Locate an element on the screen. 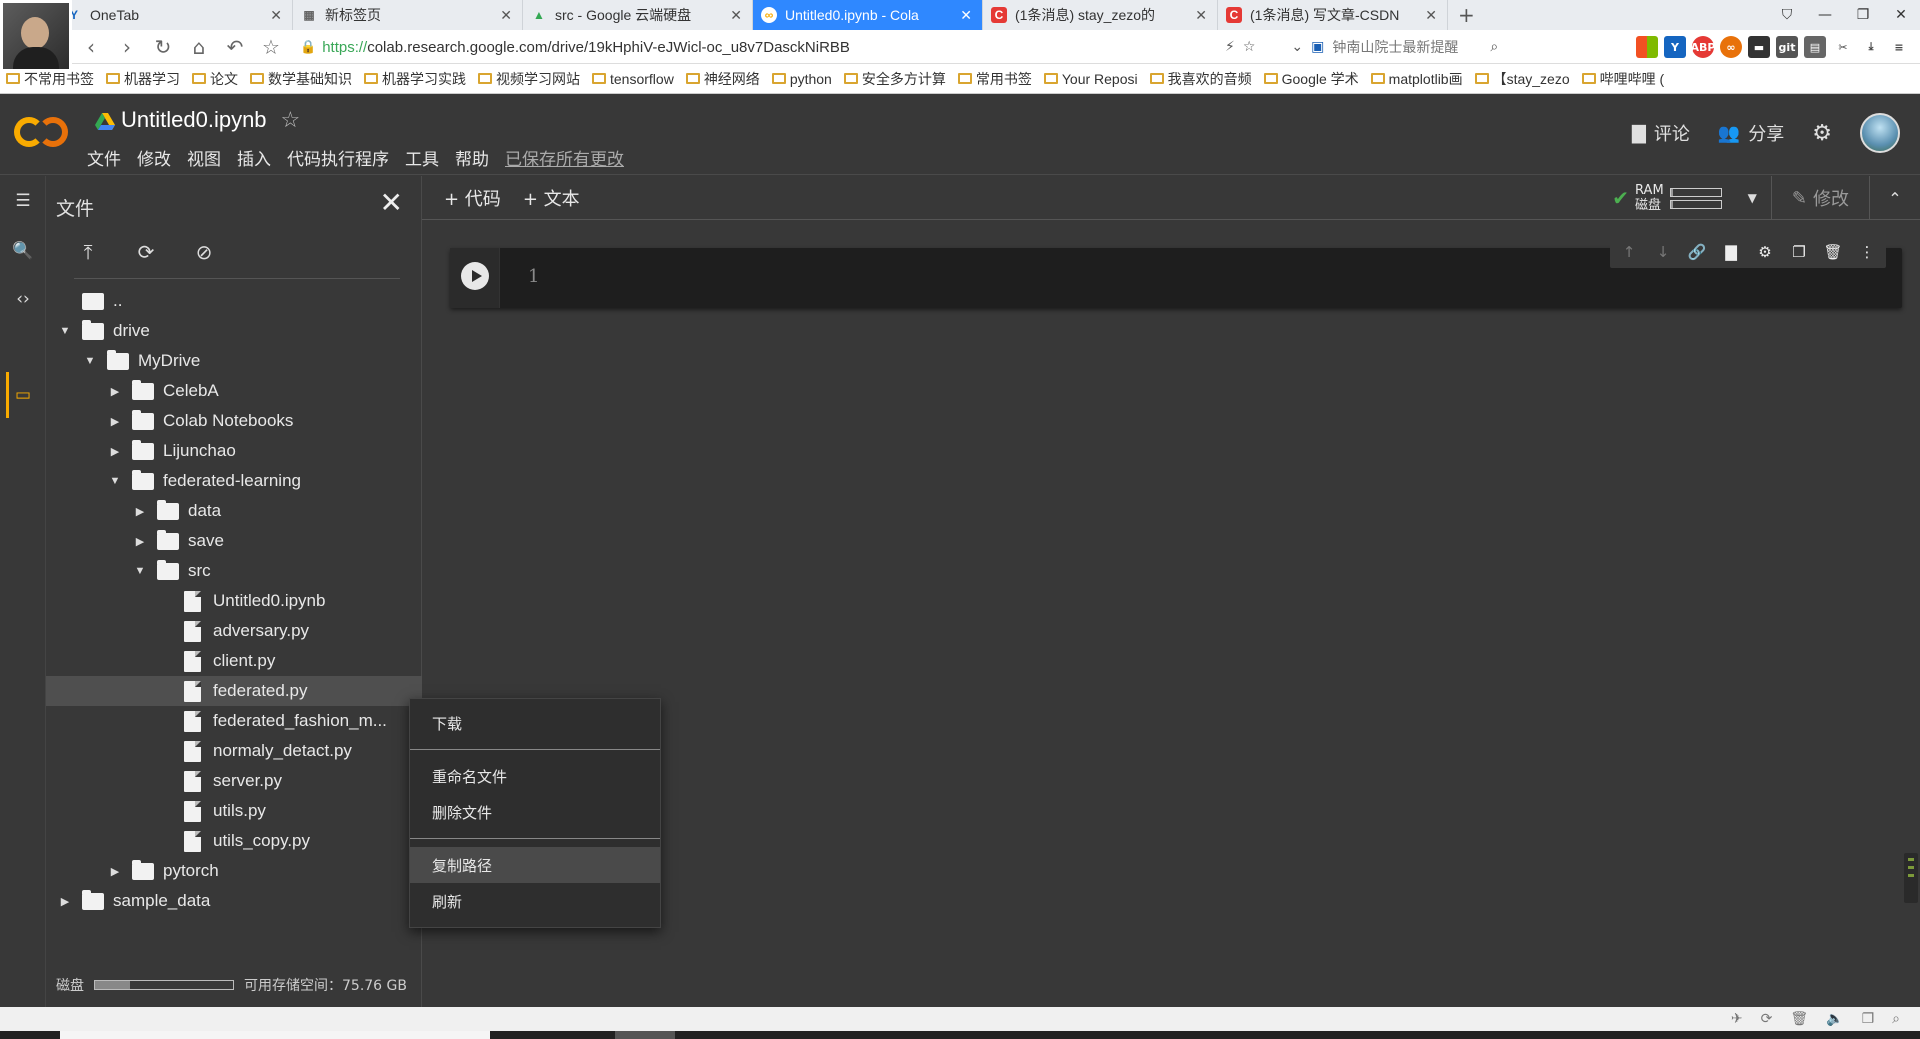 The width and height of the screenshot is (1920, 1039). menu-item-download: 下载 is located at coordinates (535, 723).